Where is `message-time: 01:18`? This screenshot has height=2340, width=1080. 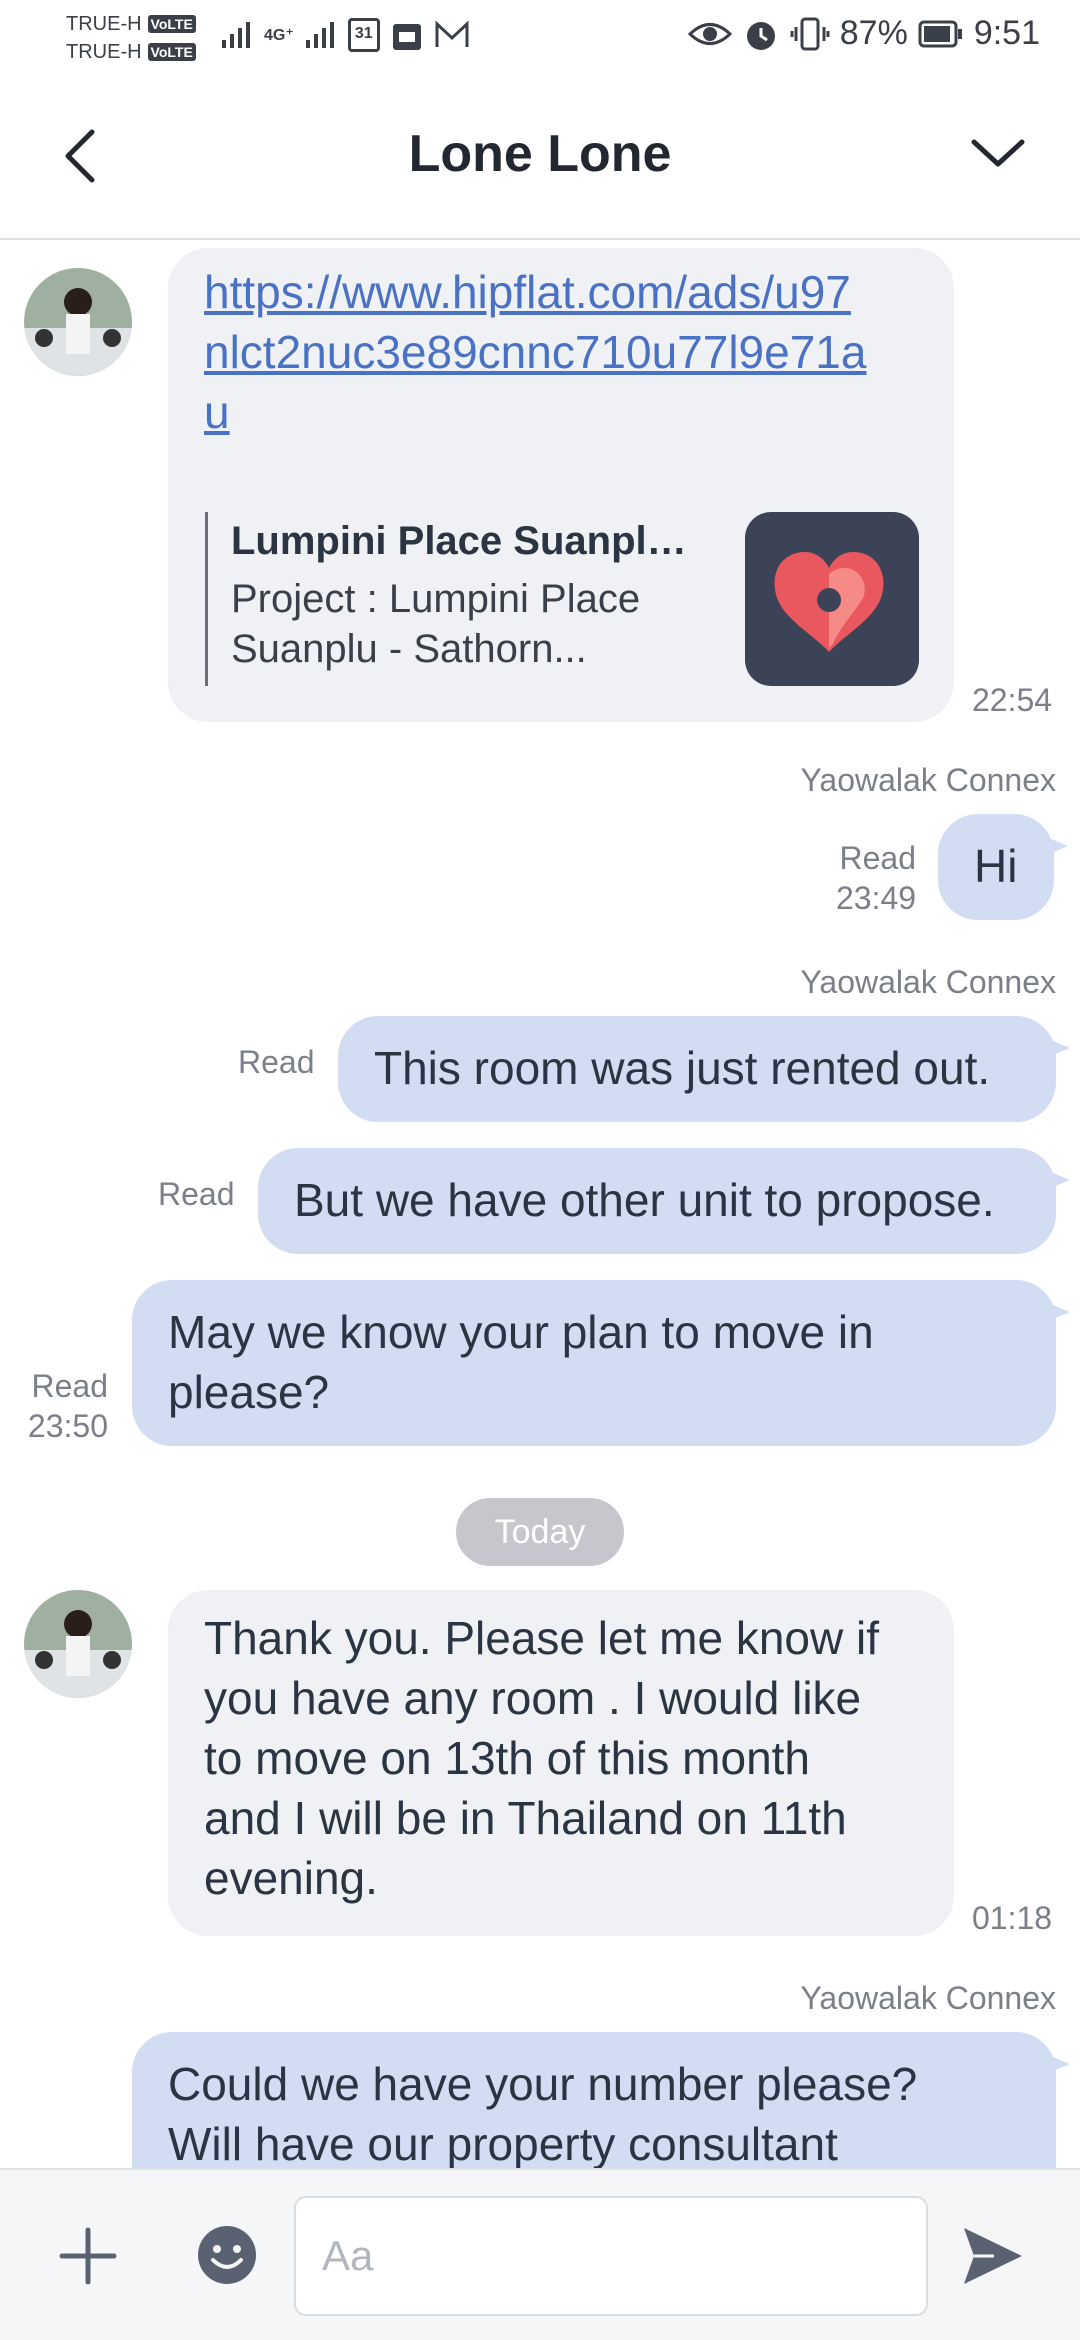 message-time: 01:18 is located at coordinates (1012, 1918).